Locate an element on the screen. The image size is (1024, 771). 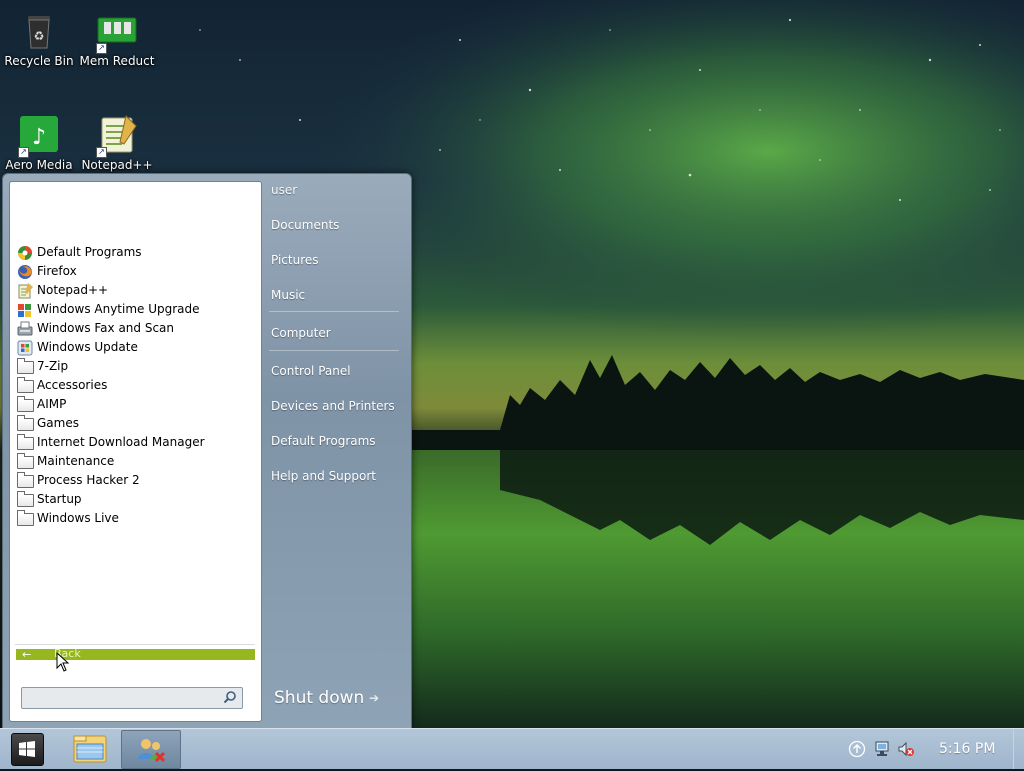
program-folder-label: Windows Live is located at coordinates (78, 518).